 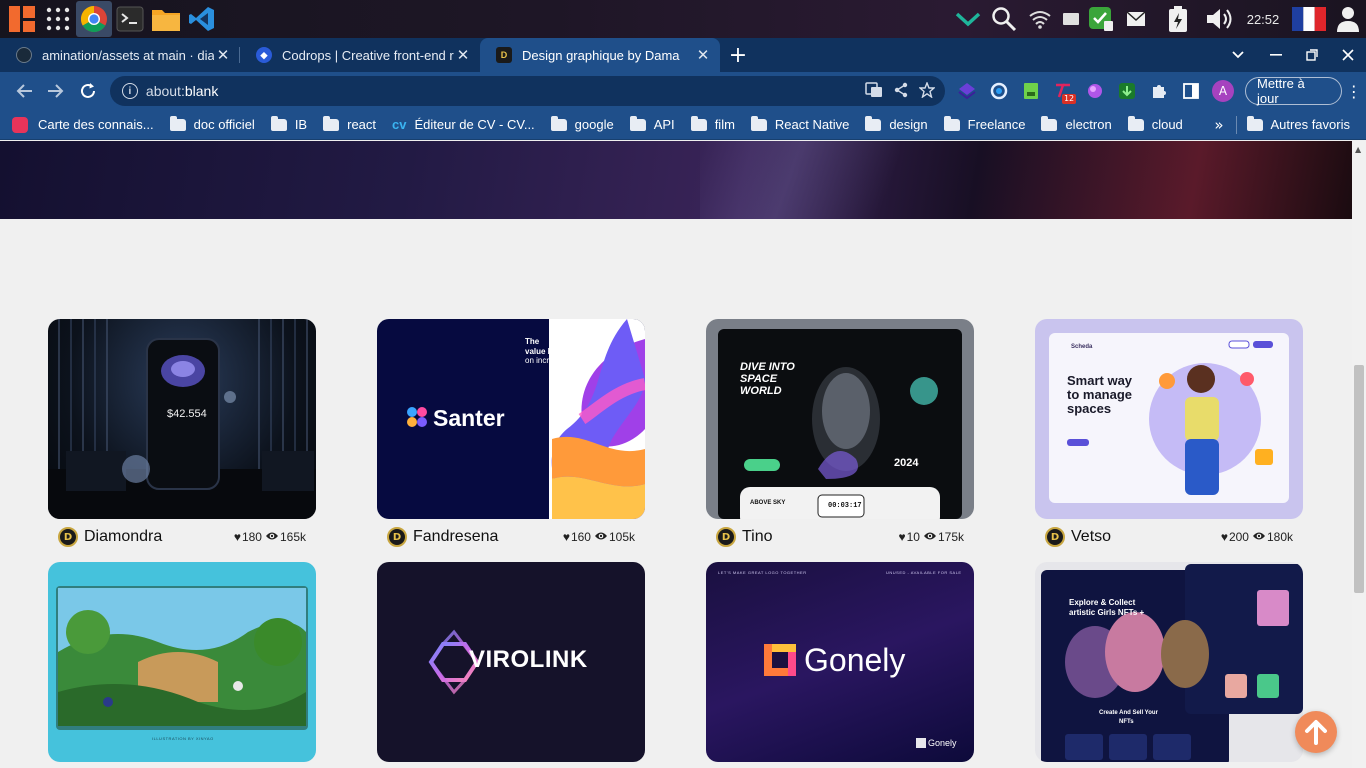 What do you see at coordinates (901, 91) in the screenshot?
I see `share-icon` at bounding box center [901, 91].